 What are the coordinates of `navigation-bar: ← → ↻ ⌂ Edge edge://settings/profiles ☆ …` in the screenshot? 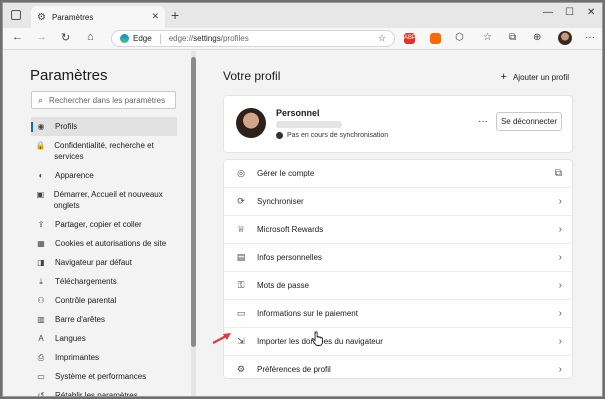 It's located at (302, 39).